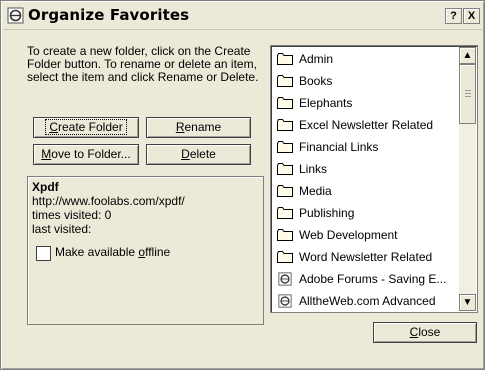  I want to click on list-item-label: Excel Newsletter Related, so click(366, 125).